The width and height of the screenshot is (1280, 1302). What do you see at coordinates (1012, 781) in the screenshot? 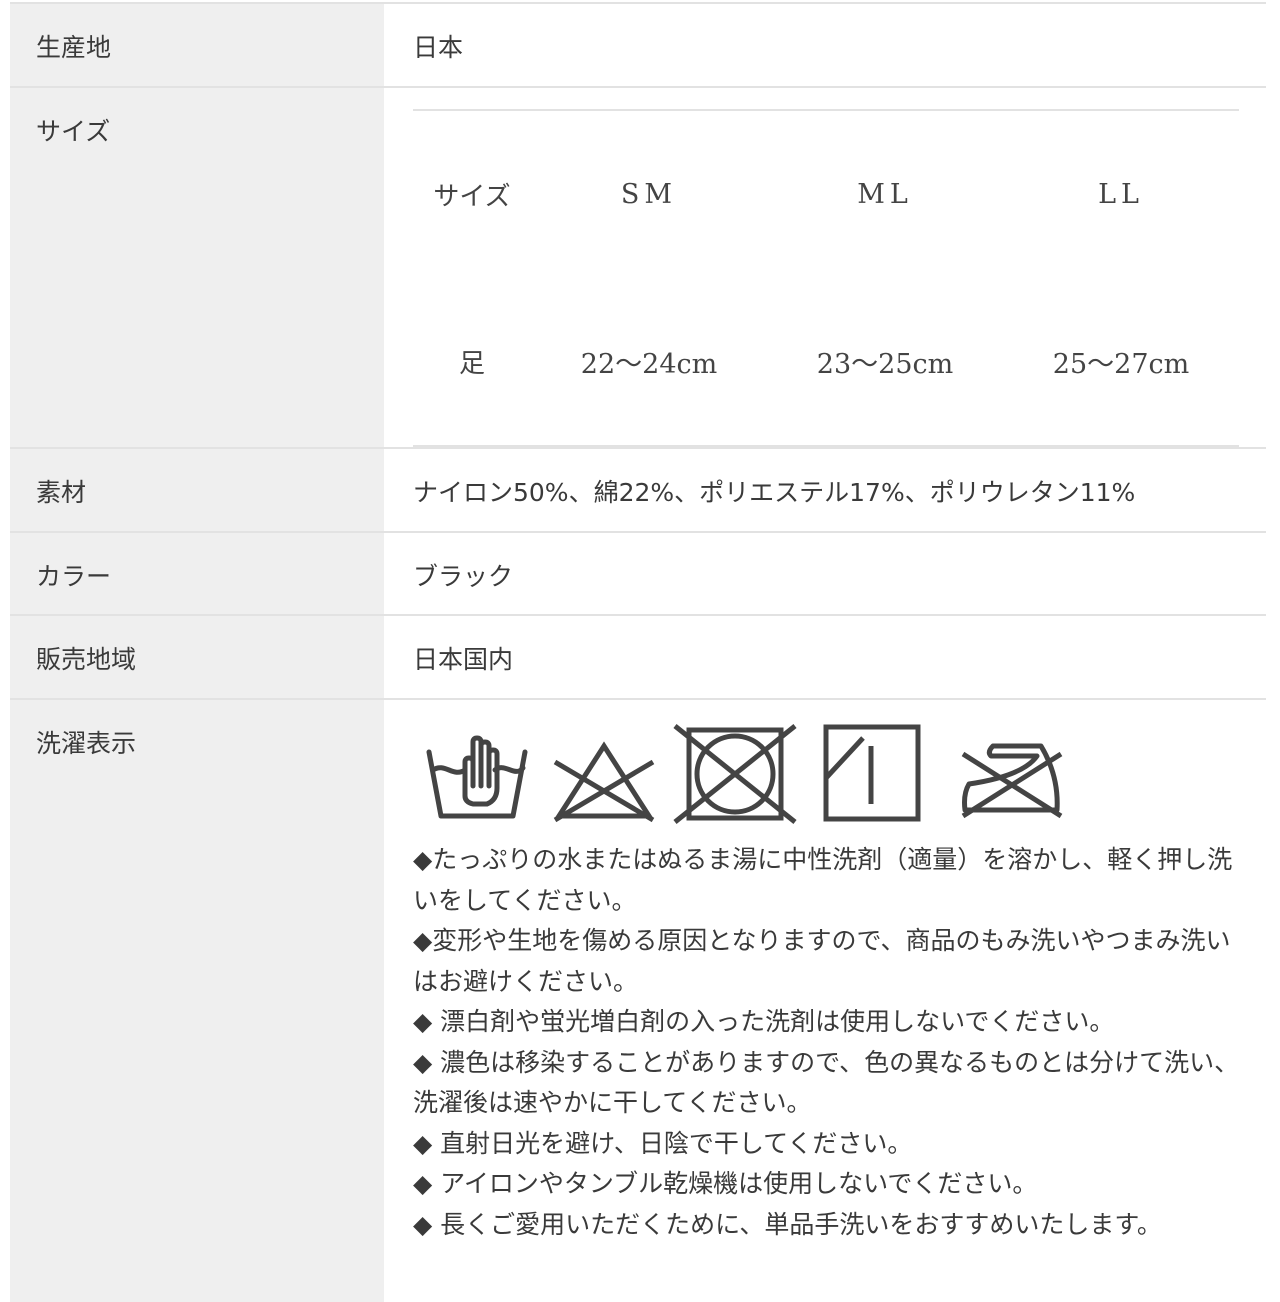
I see `no-iron-icon` at bounding box center [1012, 781].